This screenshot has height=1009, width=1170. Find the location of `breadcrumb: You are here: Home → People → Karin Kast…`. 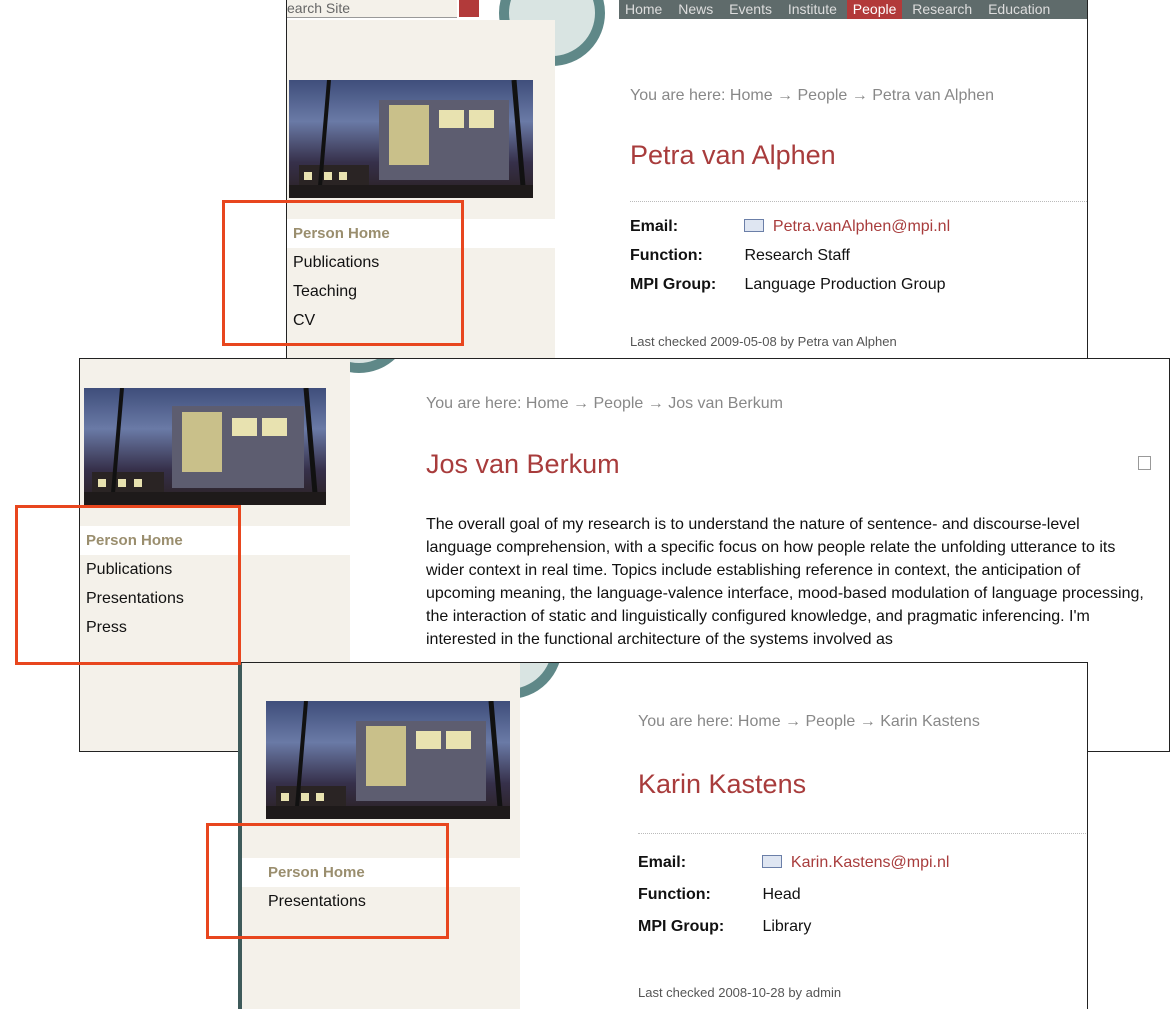

breadcrumb: You are here: Home → People → Karin Kast… is located at coordinates (809, 721).